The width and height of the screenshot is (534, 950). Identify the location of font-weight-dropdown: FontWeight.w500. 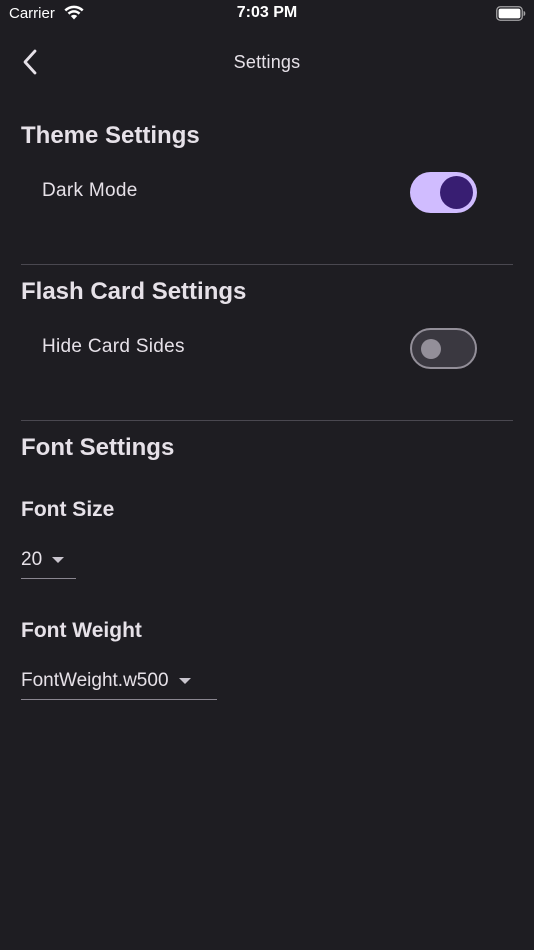
(119, 681).